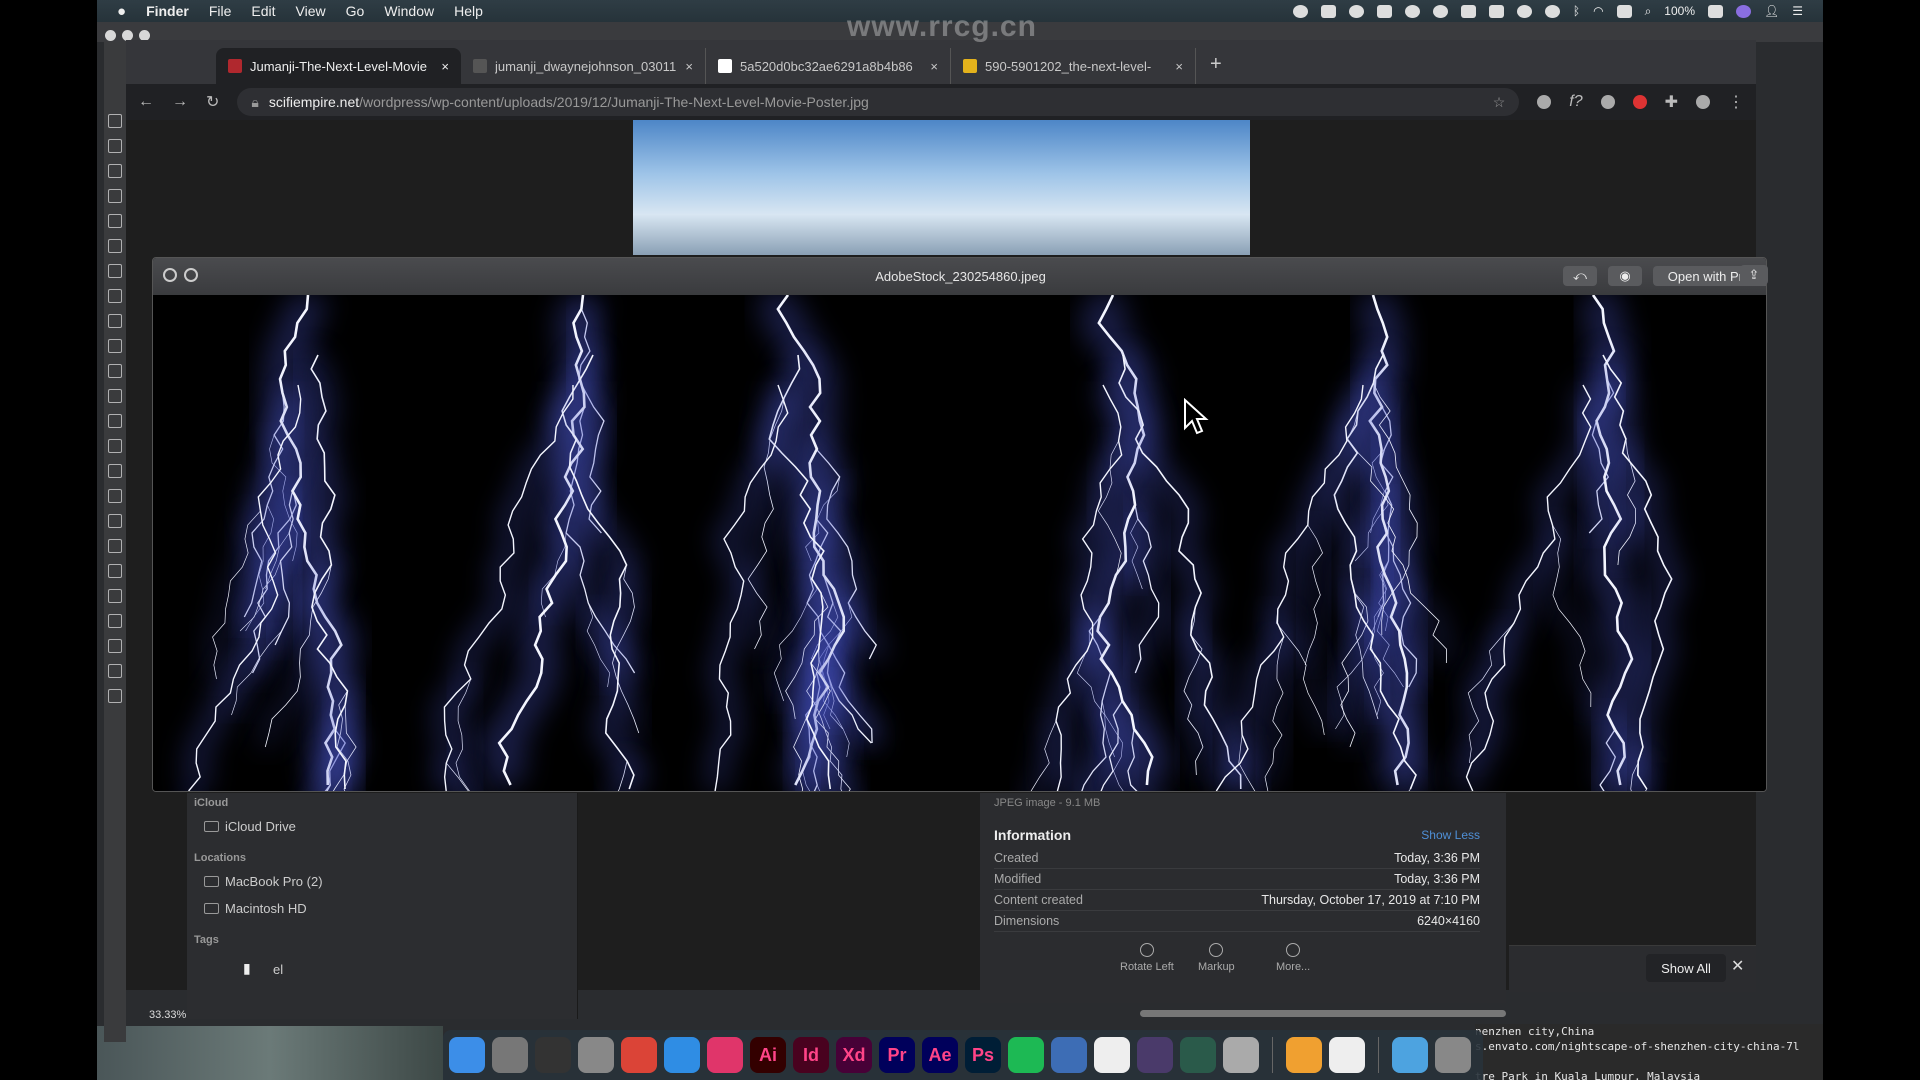 The image size is (1920, 1080). Describe the element at coordinates (1026, 1055) in the screenshot. I see `dock-spotify-icon` at that location.